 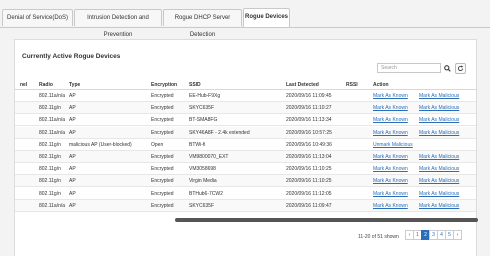 I want to click on cell-ssid: BT-SMA8FG, so click(x=203, y=120).